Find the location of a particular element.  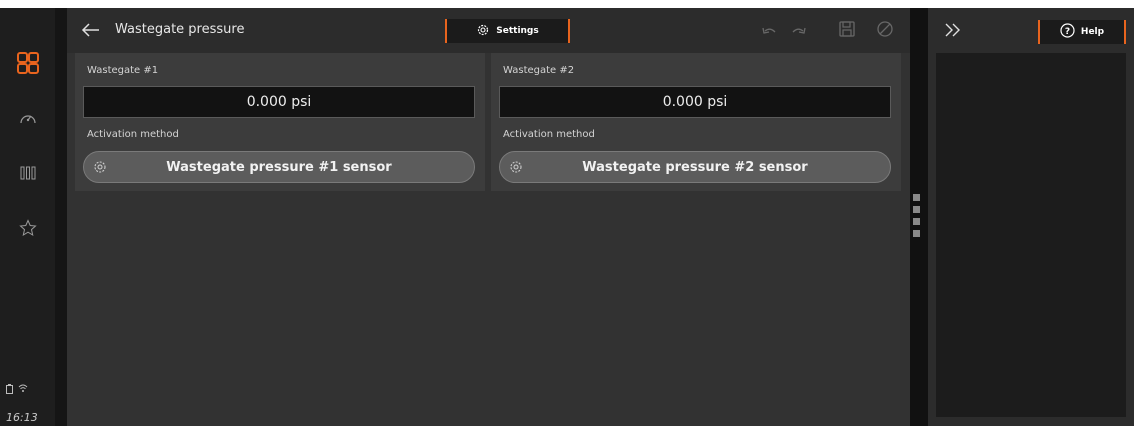

card-title: Wastegate #2 is located at coordinates (539, 70).